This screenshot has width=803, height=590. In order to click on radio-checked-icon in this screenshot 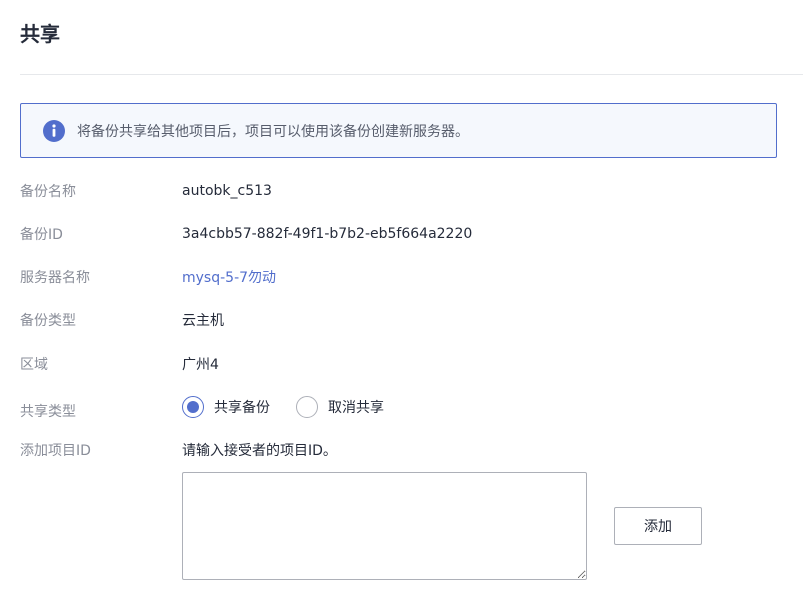, I will do `click(193, 407)`.